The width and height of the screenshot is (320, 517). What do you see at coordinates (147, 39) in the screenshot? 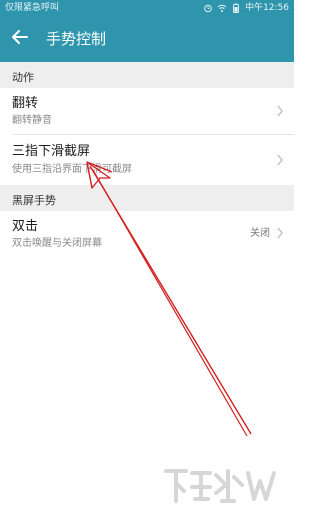
I see `app-bar: 手势控制` at bounding box center [147, 39].